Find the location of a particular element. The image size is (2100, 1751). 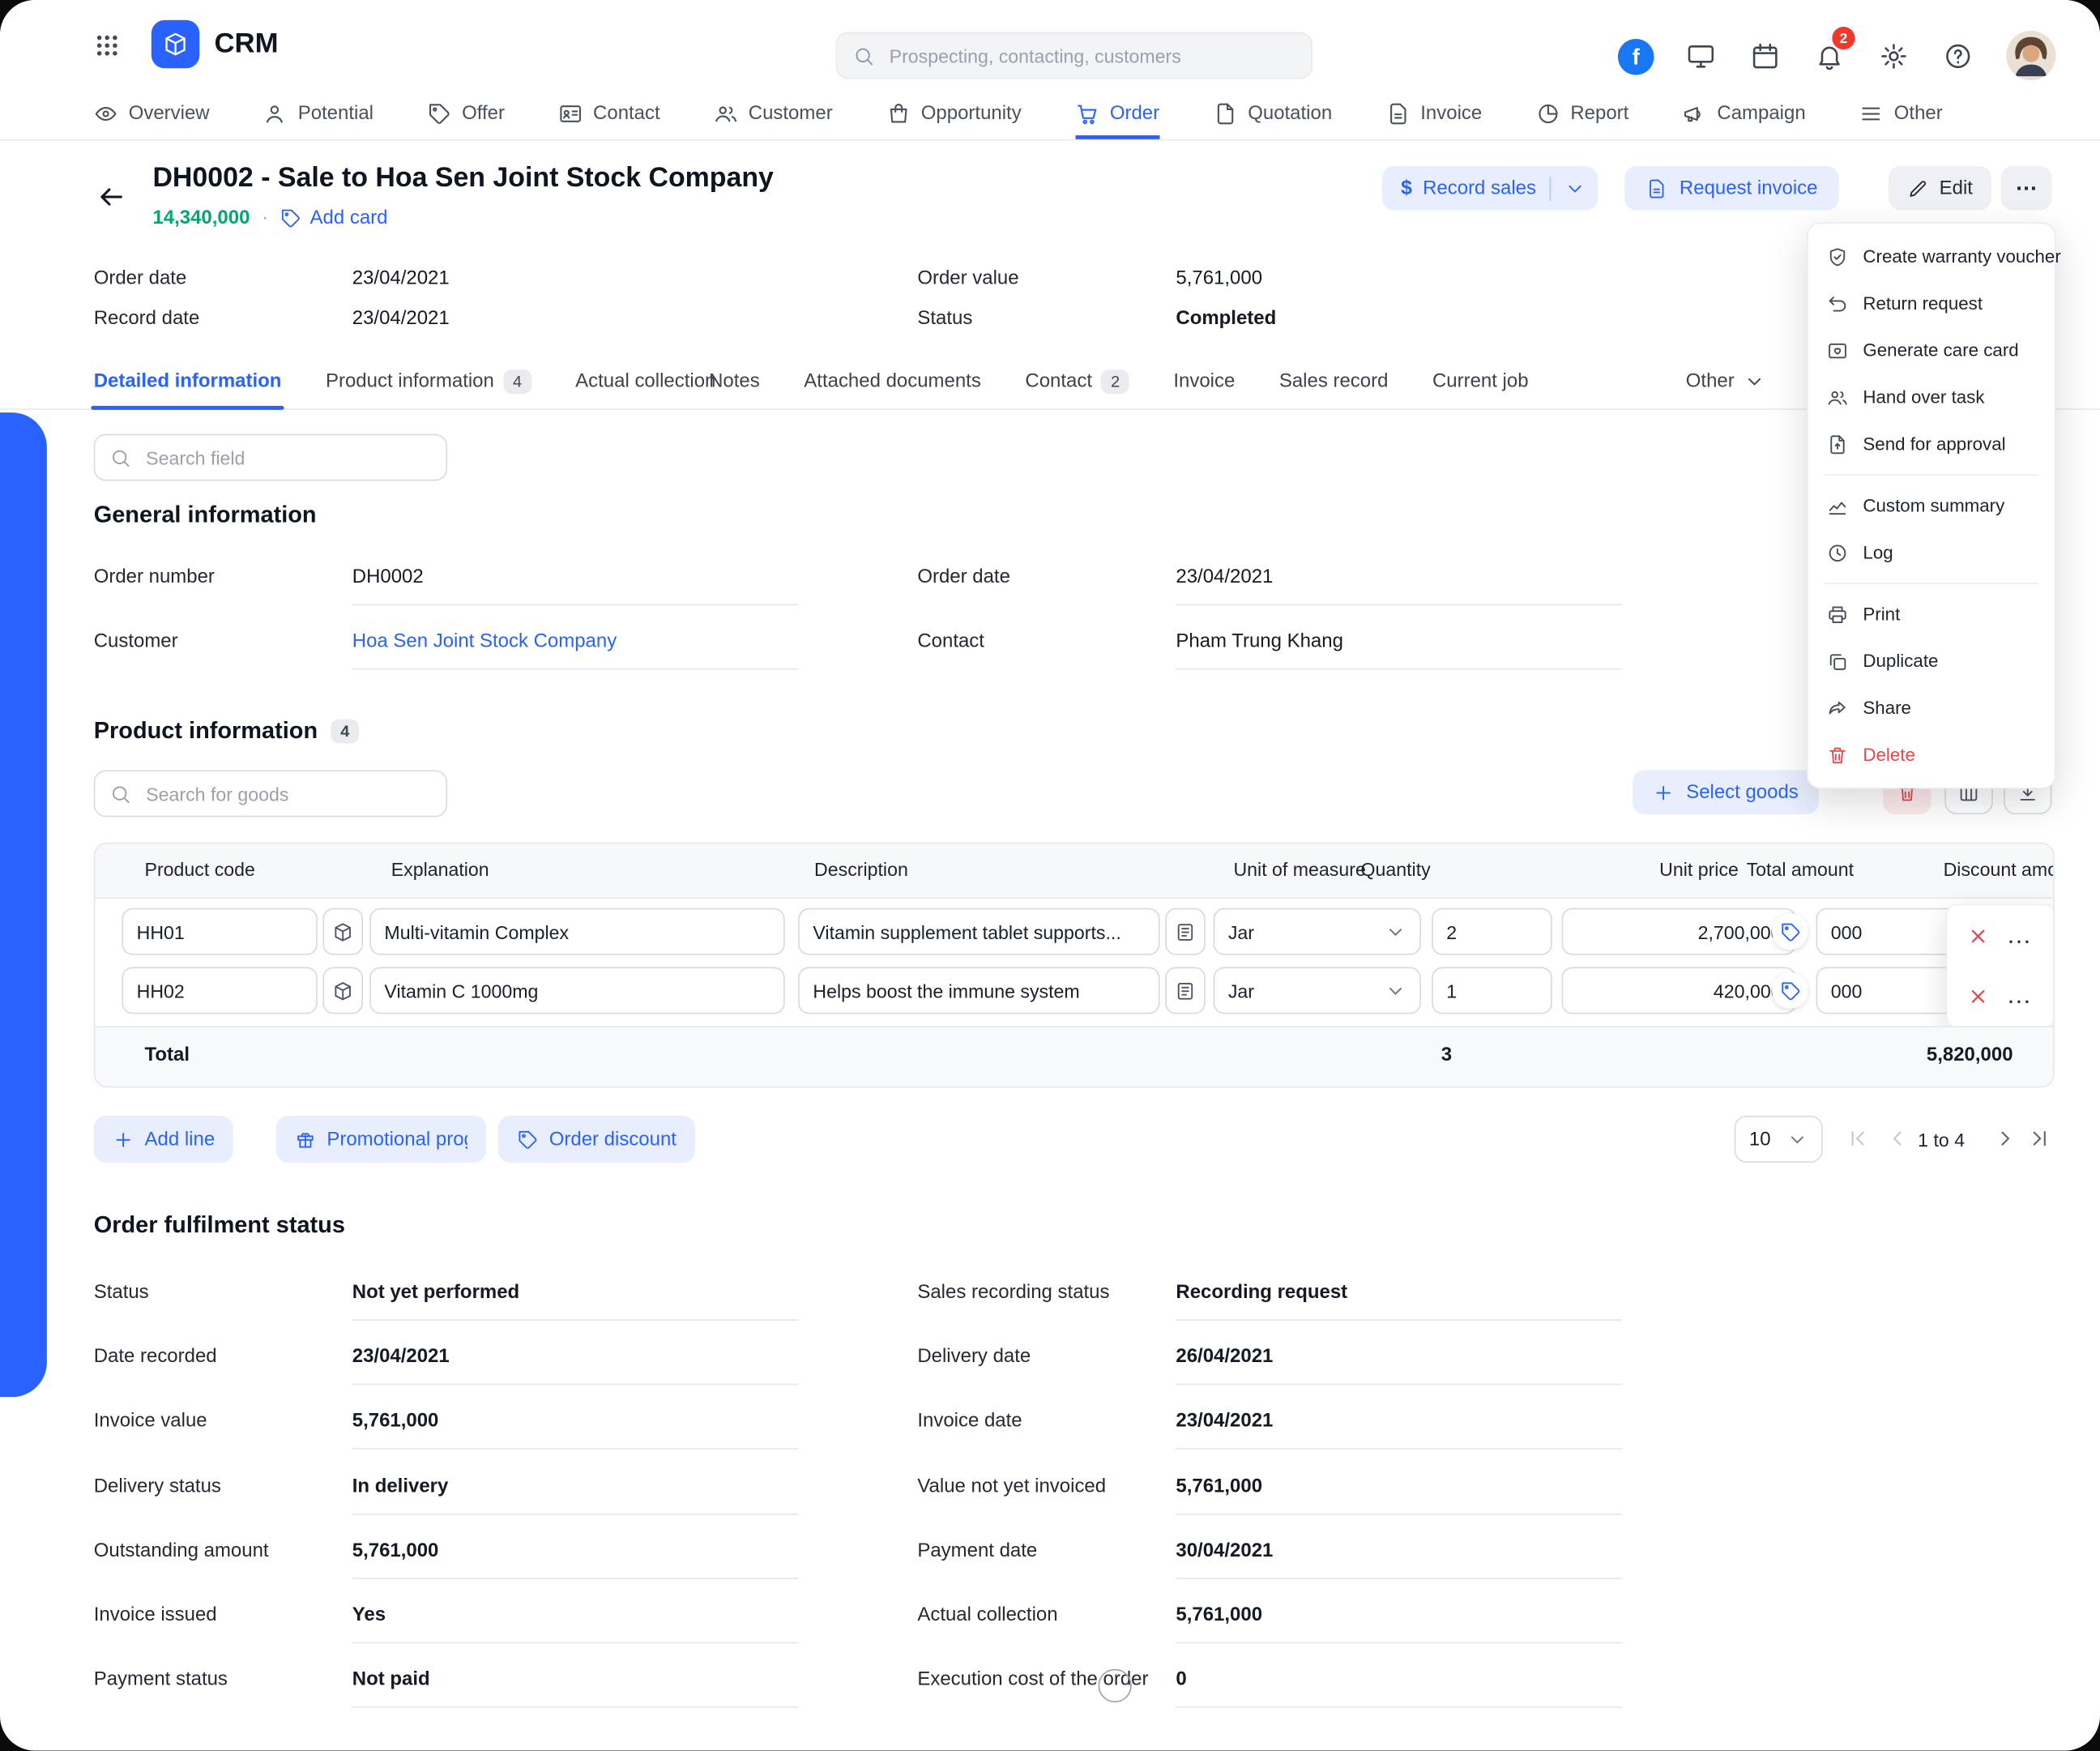

menu-item-log: Log is located at coordinates (1931, 552).